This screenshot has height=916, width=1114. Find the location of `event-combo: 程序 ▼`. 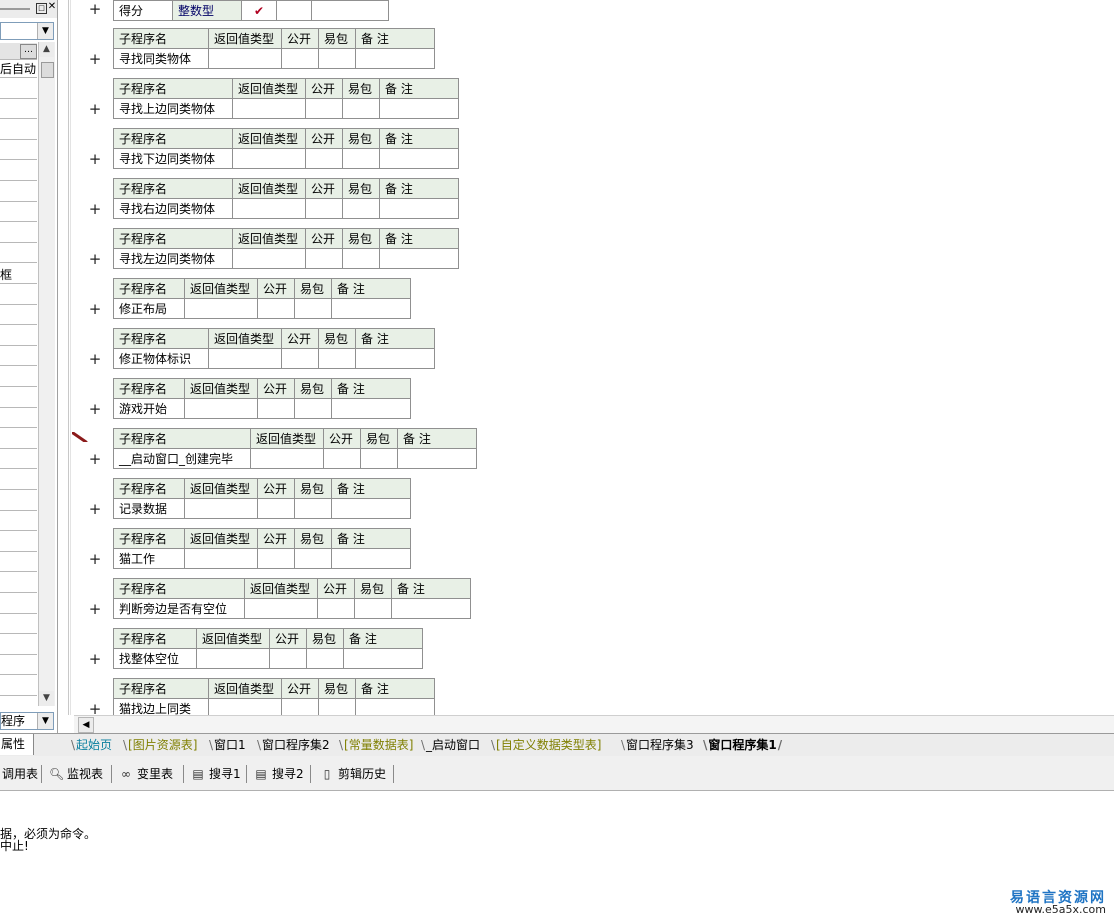

event-combo: 程序 ▼ is located at coordinates (27, 721).